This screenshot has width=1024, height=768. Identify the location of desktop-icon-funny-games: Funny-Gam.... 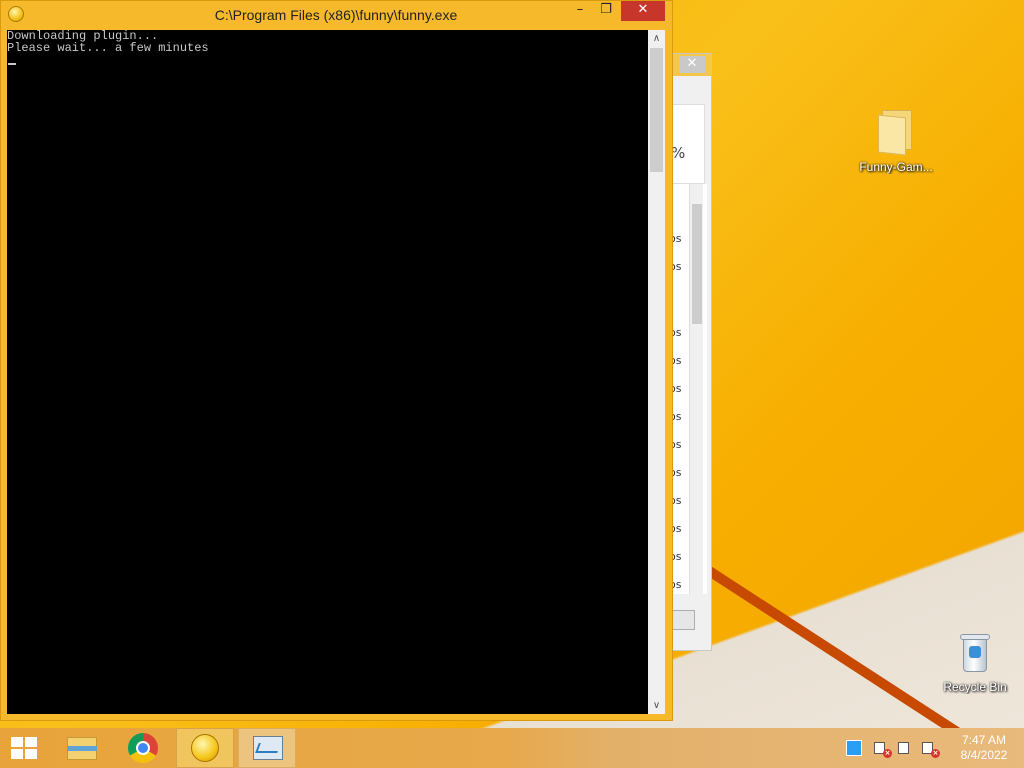
(896, 142).